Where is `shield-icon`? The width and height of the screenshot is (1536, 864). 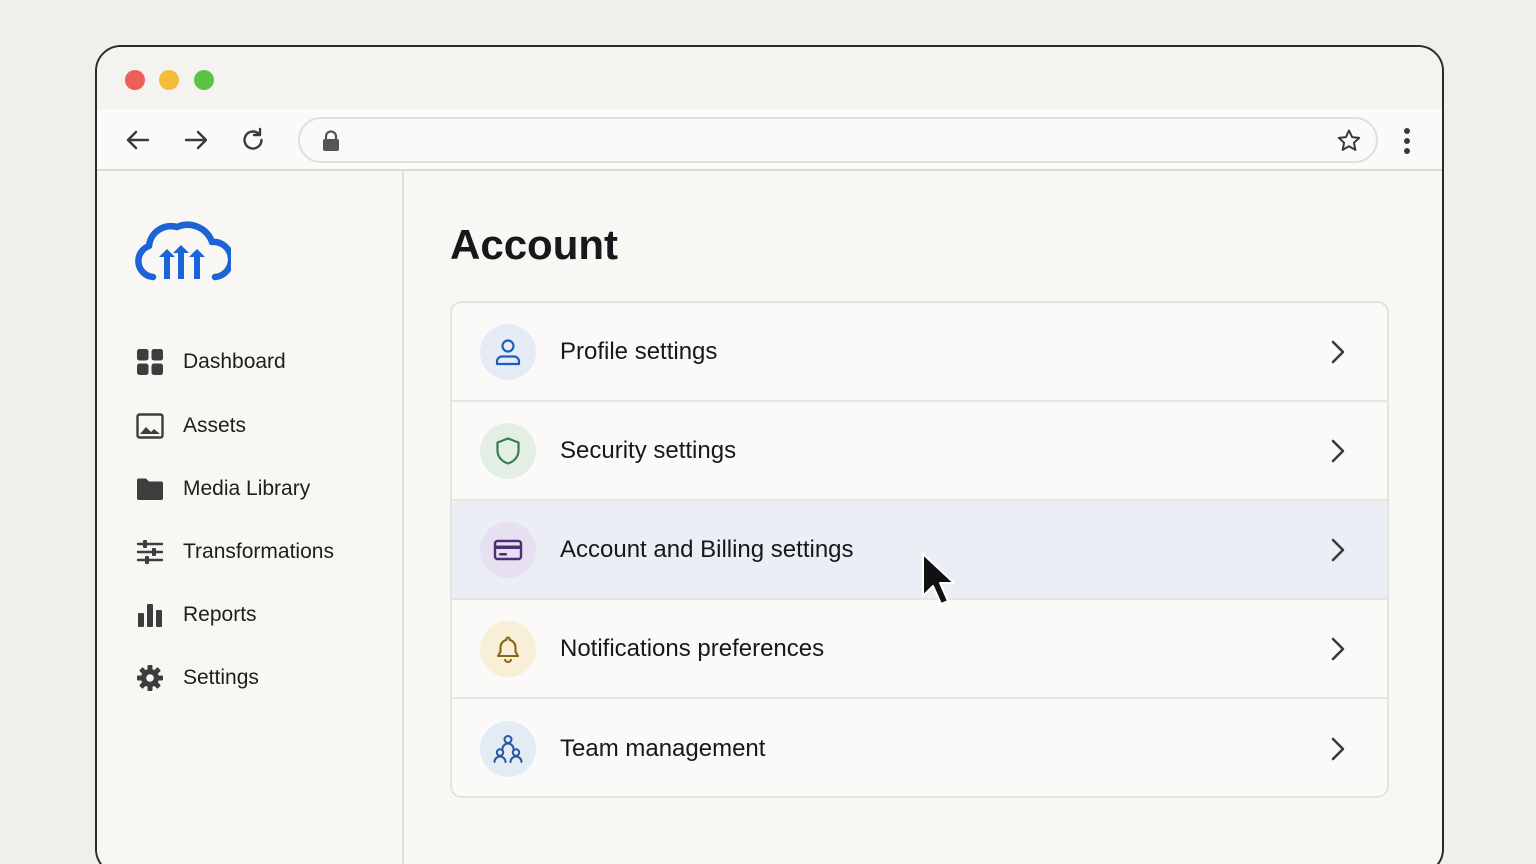 shield-icon is located at coordinates (508, 450).